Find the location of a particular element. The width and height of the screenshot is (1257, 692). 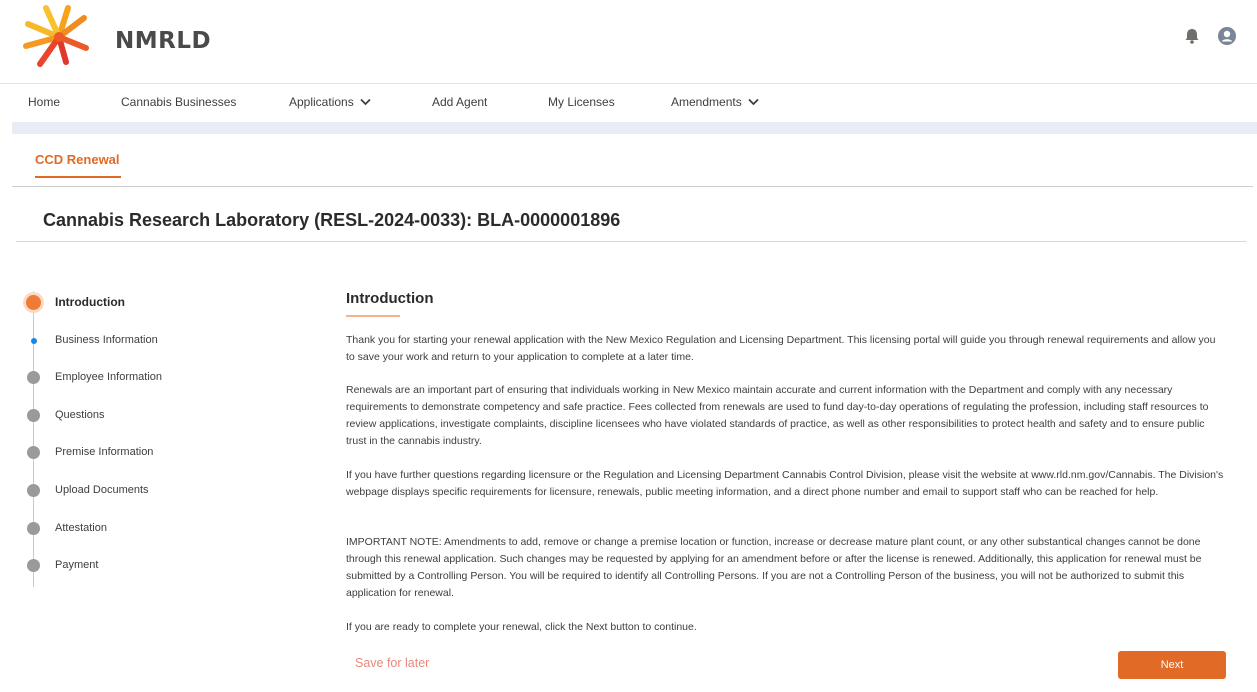

step-employee-information: Employee Information is located at coordinates (154, 378).